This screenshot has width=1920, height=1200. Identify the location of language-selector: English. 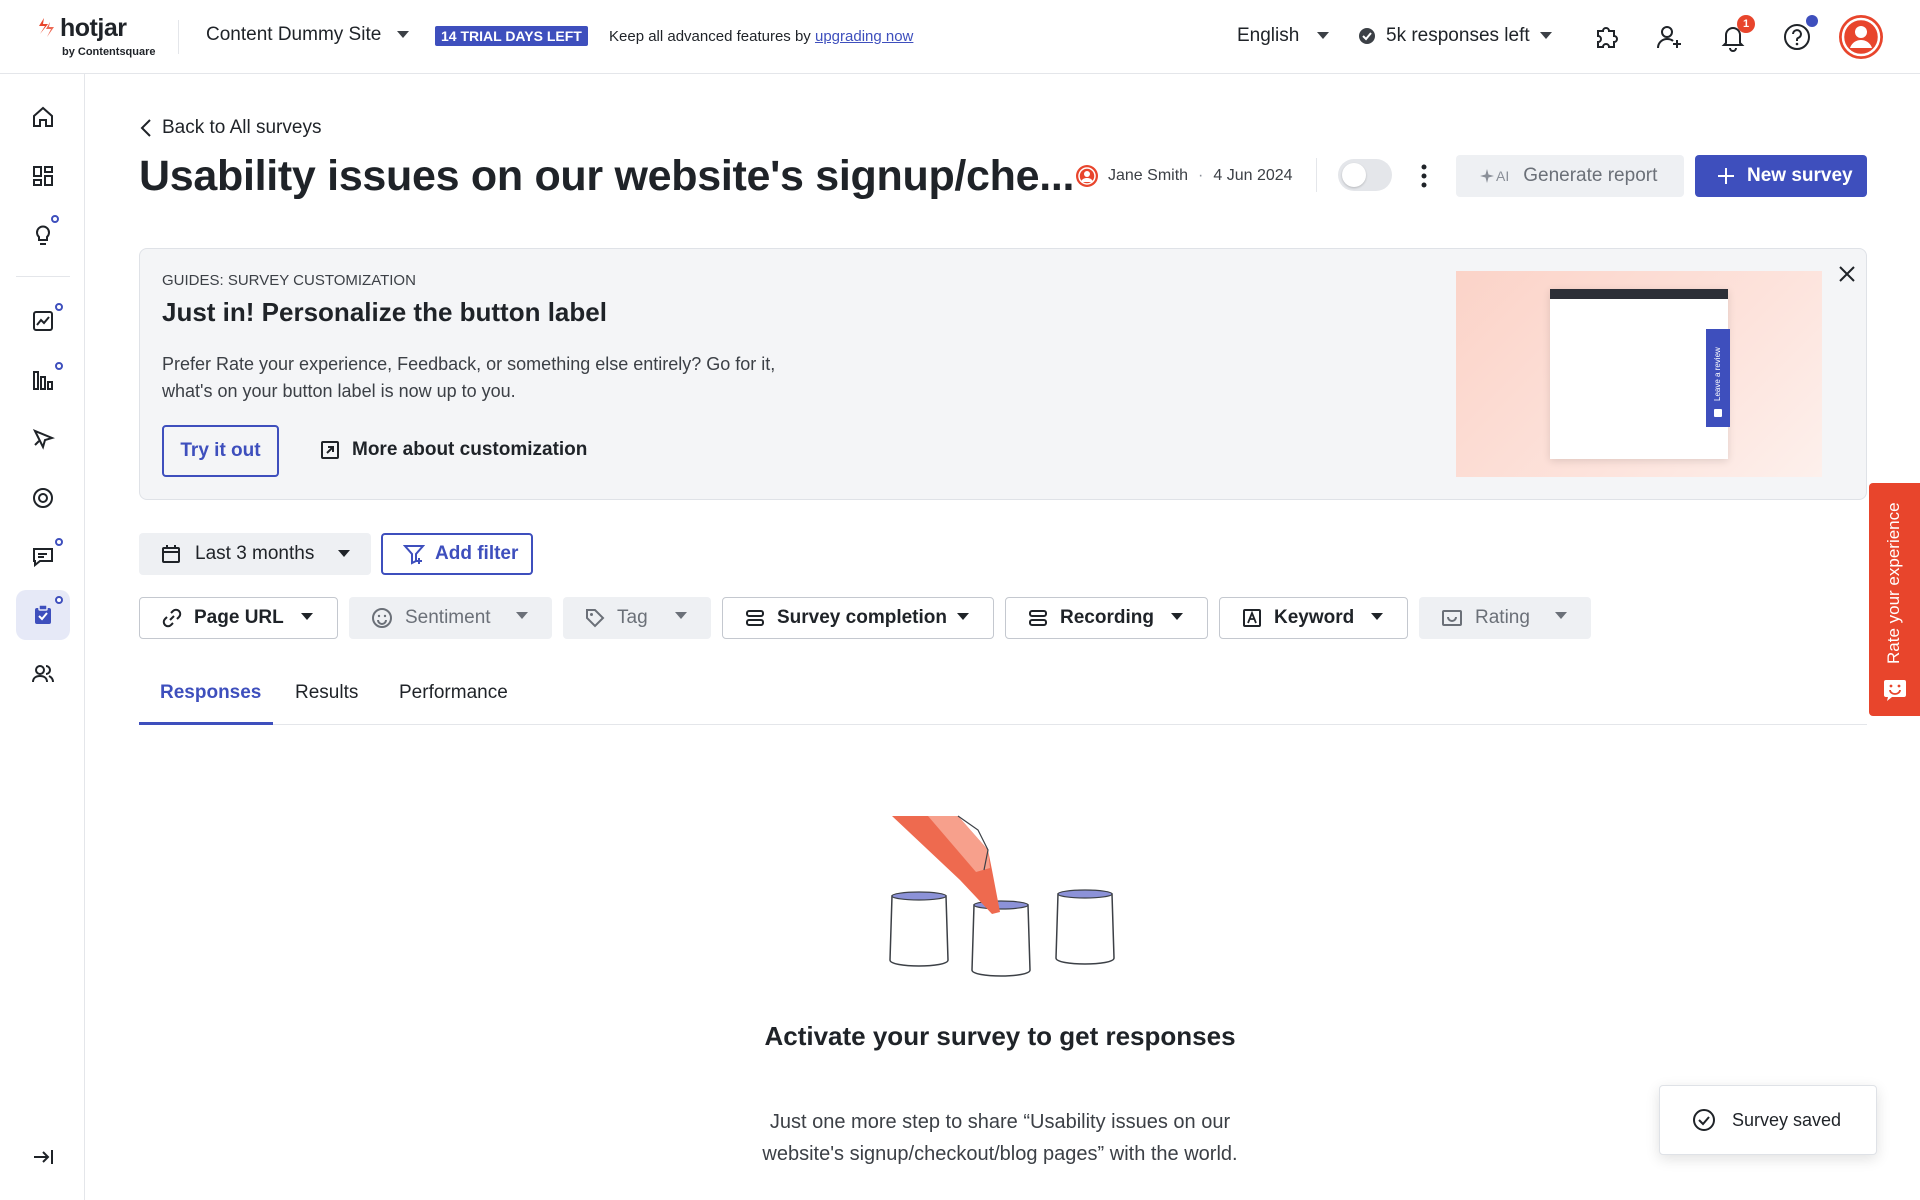
(1283, 36).